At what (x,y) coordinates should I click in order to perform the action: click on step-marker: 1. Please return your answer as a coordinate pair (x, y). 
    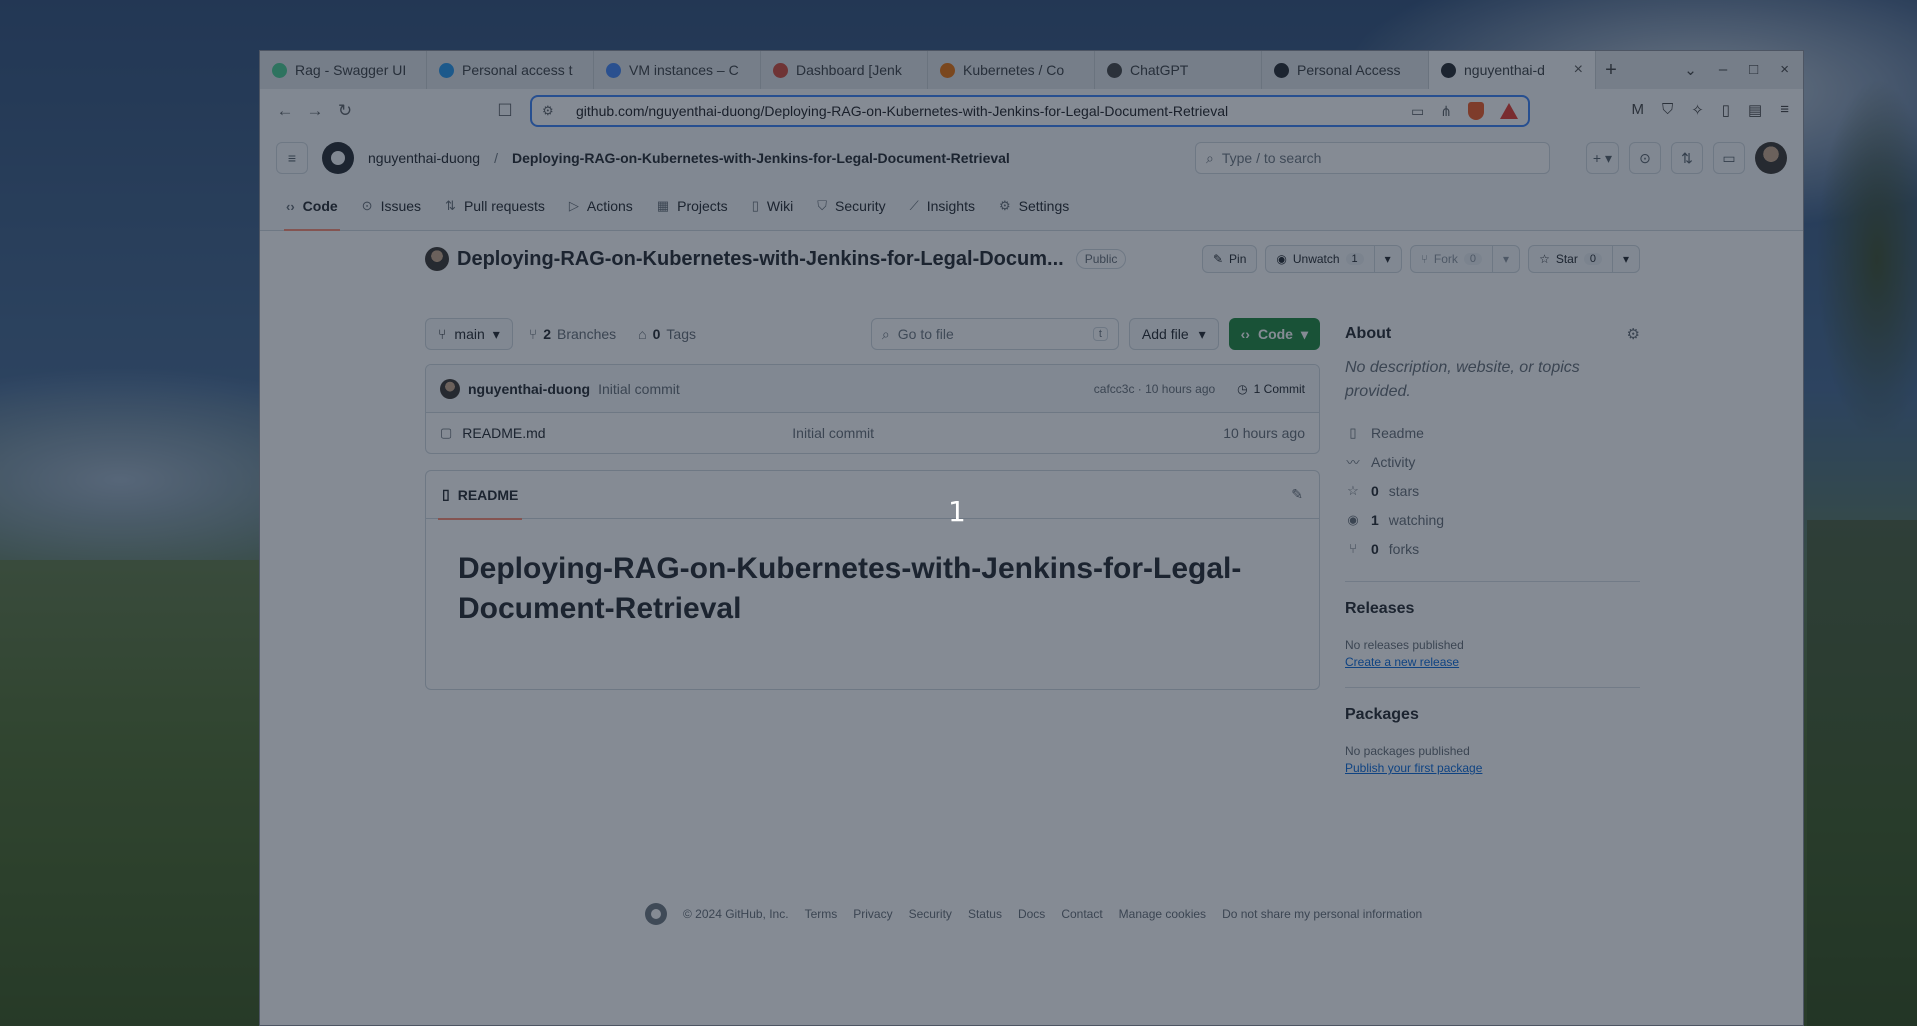
    Looking at the image, I should click on (957, 511).